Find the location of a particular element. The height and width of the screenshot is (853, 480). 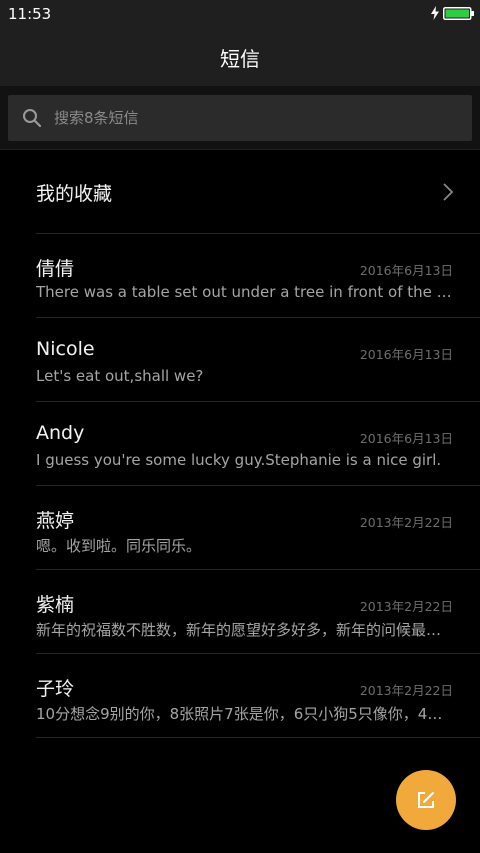

compose-button is located at coordinates (426, 800).